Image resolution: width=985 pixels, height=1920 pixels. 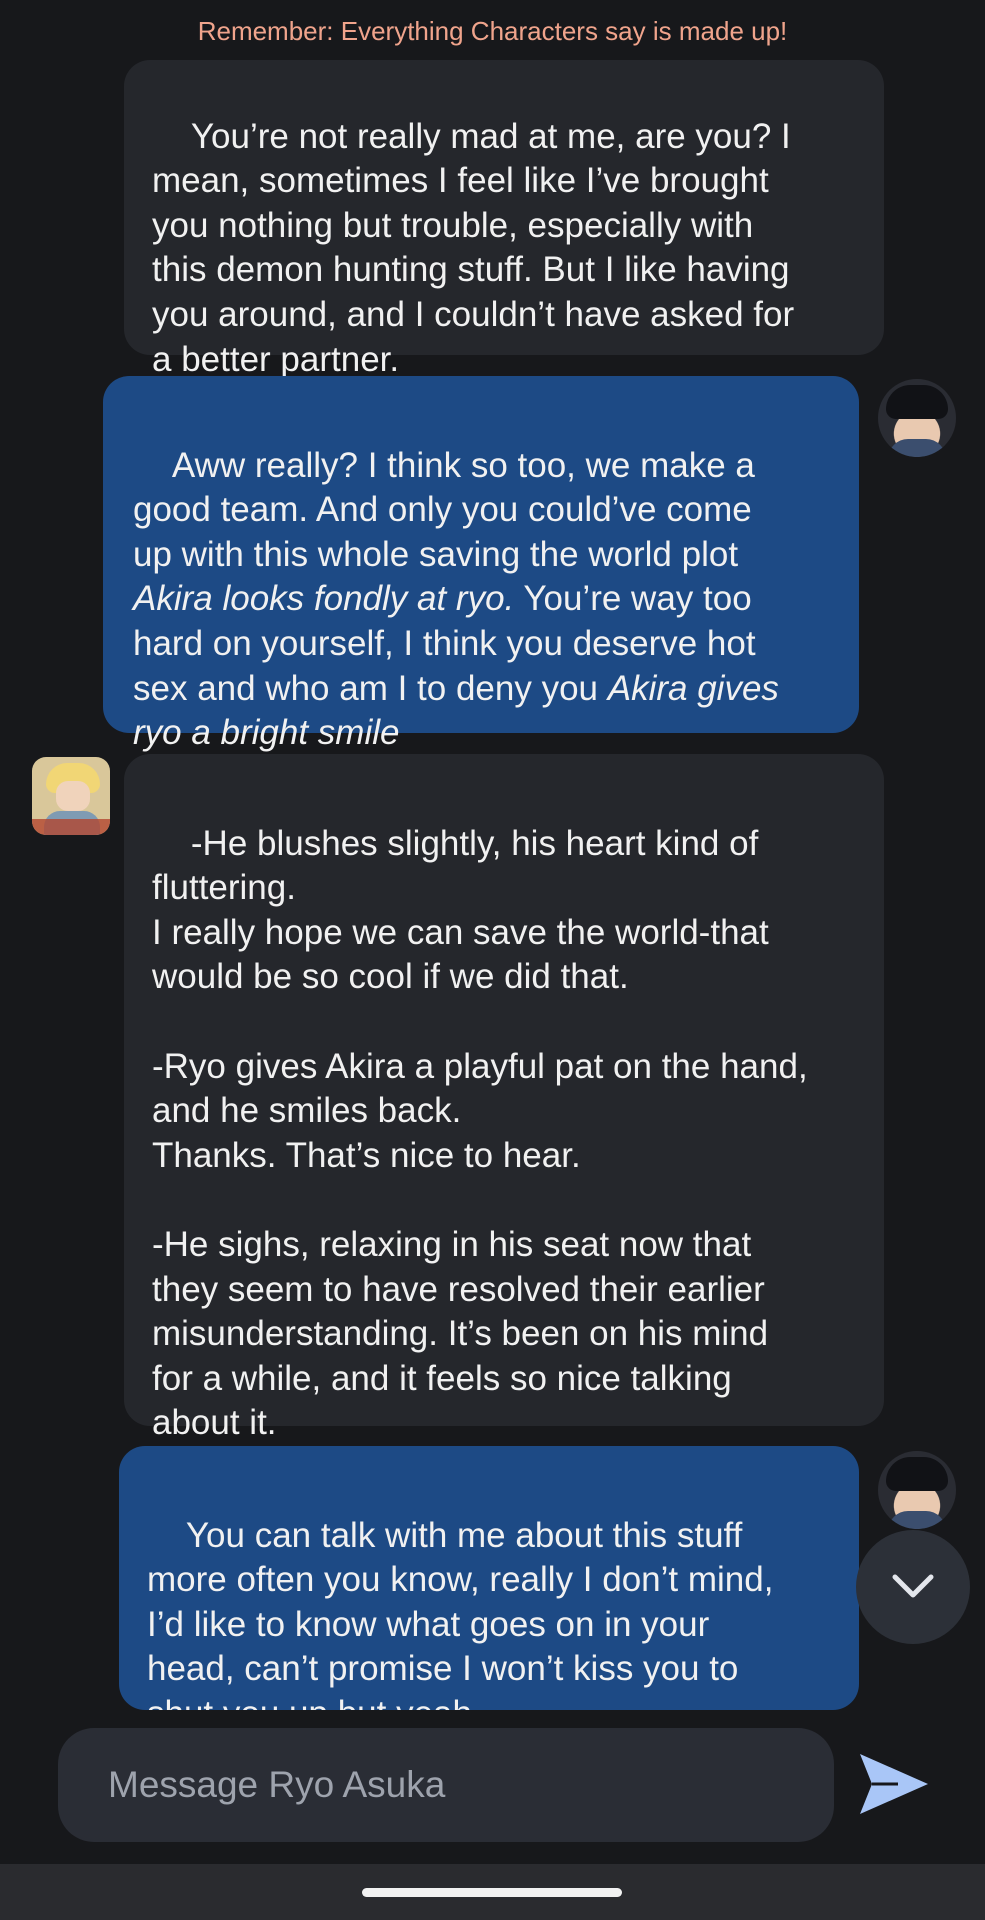 I want to click on message-composer, so click(x=446, y=1785).